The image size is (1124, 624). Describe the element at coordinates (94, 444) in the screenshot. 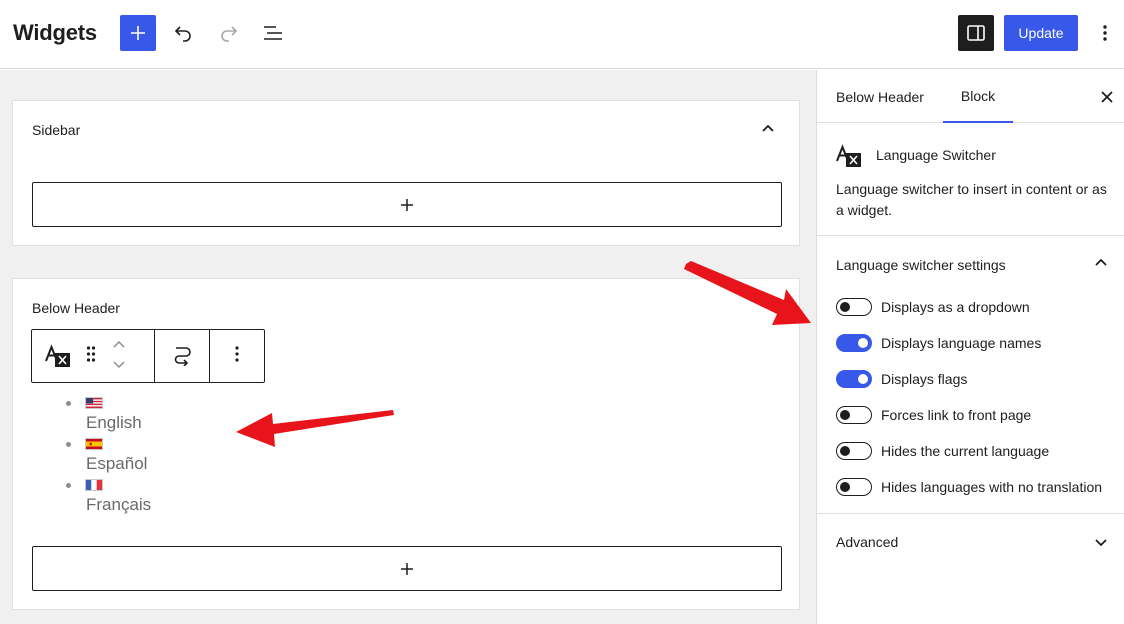

I see `spain-flag-icon` at that location.